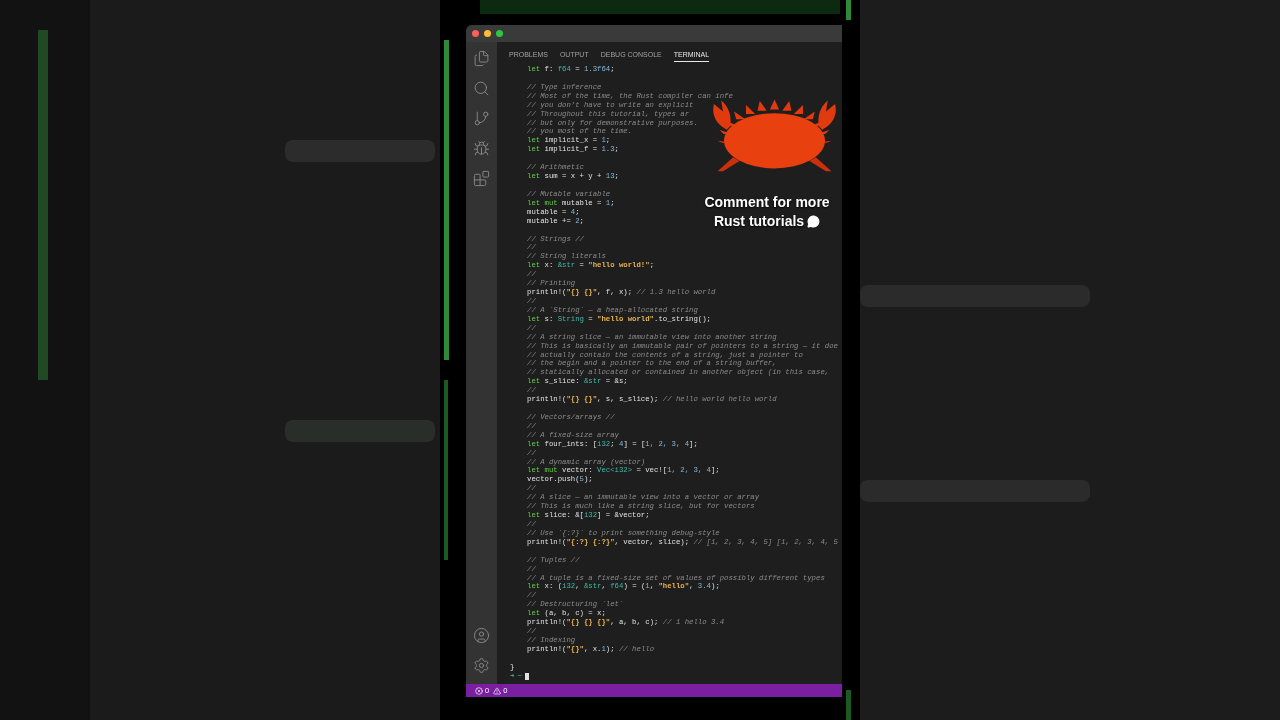  I want to click on caption-text: Comment for more, so click(767, 202).